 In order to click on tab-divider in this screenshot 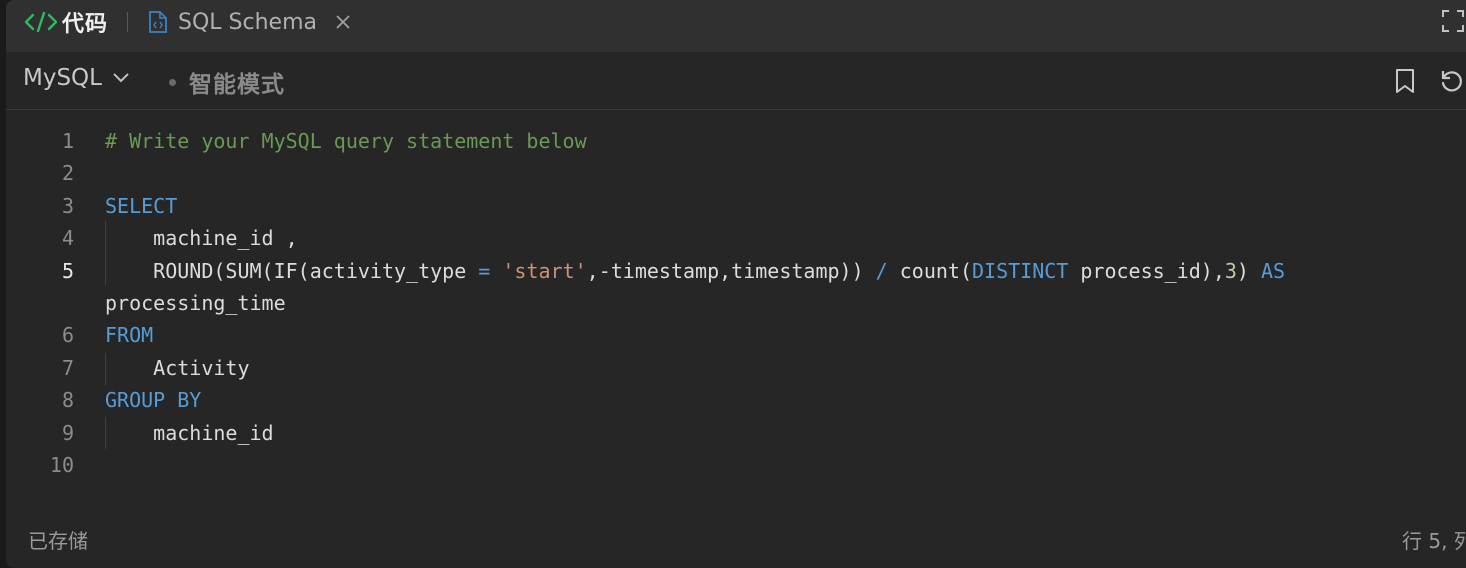, I will do `click(127, 22)`.